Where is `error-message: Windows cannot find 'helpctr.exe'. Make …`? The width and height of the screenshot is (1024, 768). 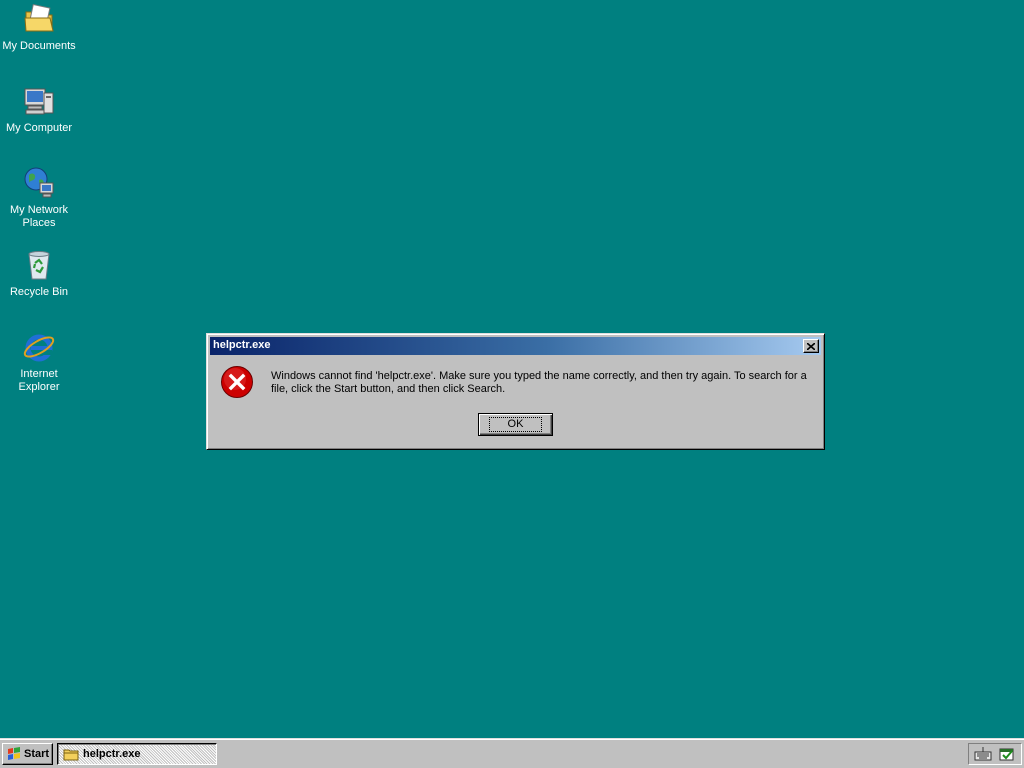
error-message: Windows cannot find 'helpctr.exe'. Make … is located at coordinates (539, 382).